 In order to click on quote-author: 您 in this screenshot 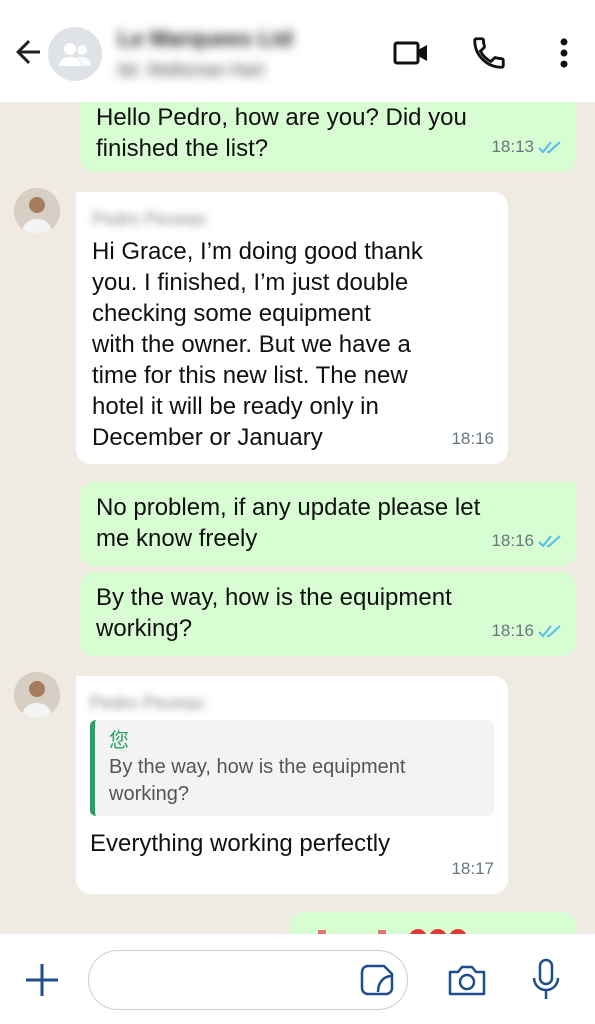, I will do `click(119, 741)`.